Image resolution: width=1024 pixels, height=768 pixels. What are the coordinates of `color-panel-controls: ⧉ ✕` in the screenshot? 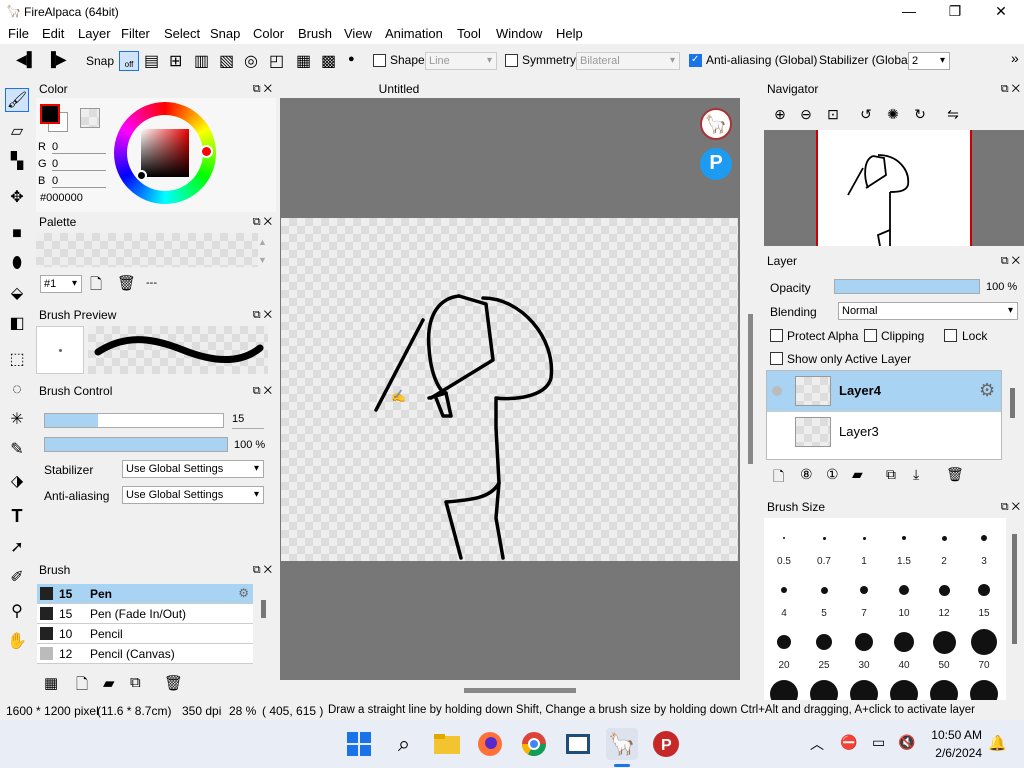 It's located at (262, 89).